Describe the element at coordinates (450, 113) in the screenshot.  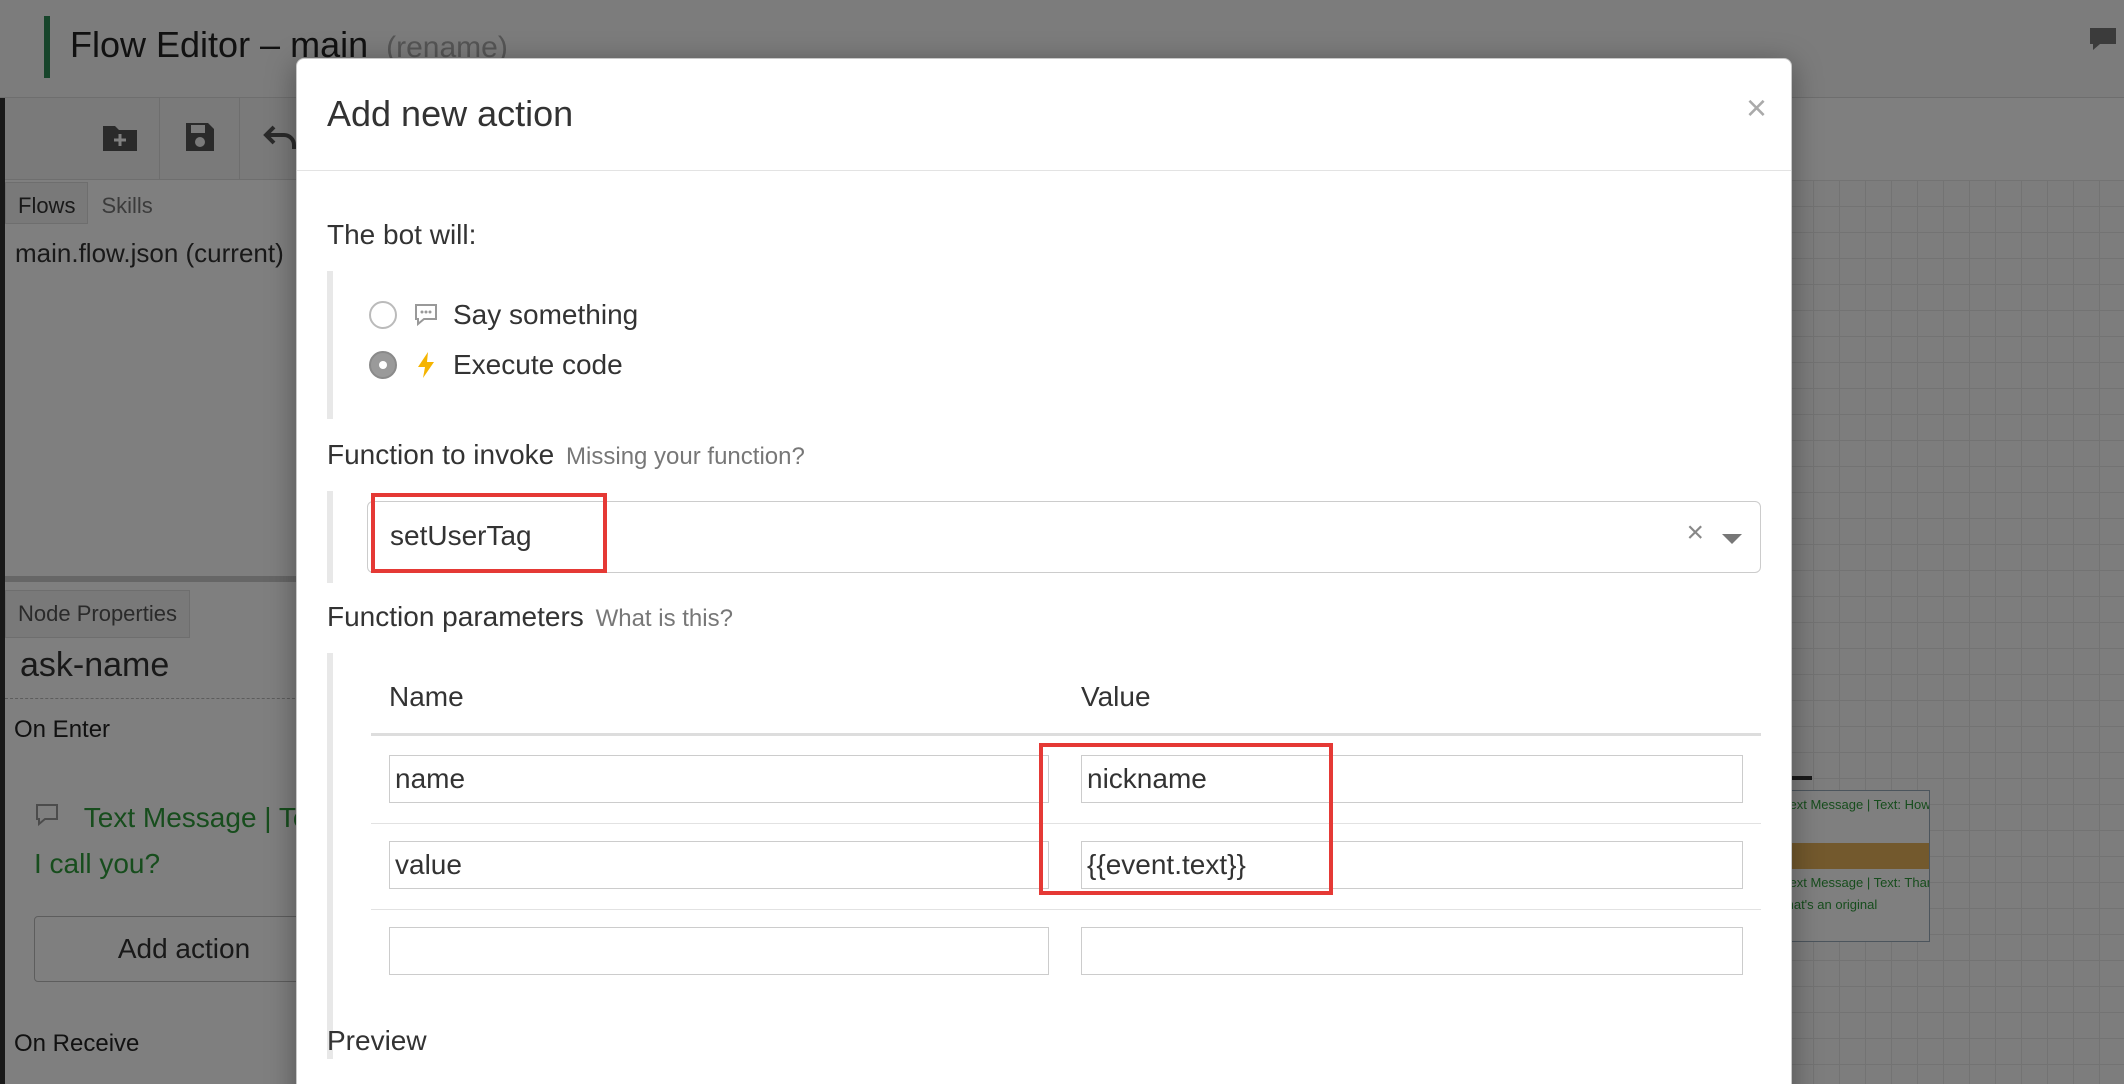
I see `modal-title: Add new action` at that location.